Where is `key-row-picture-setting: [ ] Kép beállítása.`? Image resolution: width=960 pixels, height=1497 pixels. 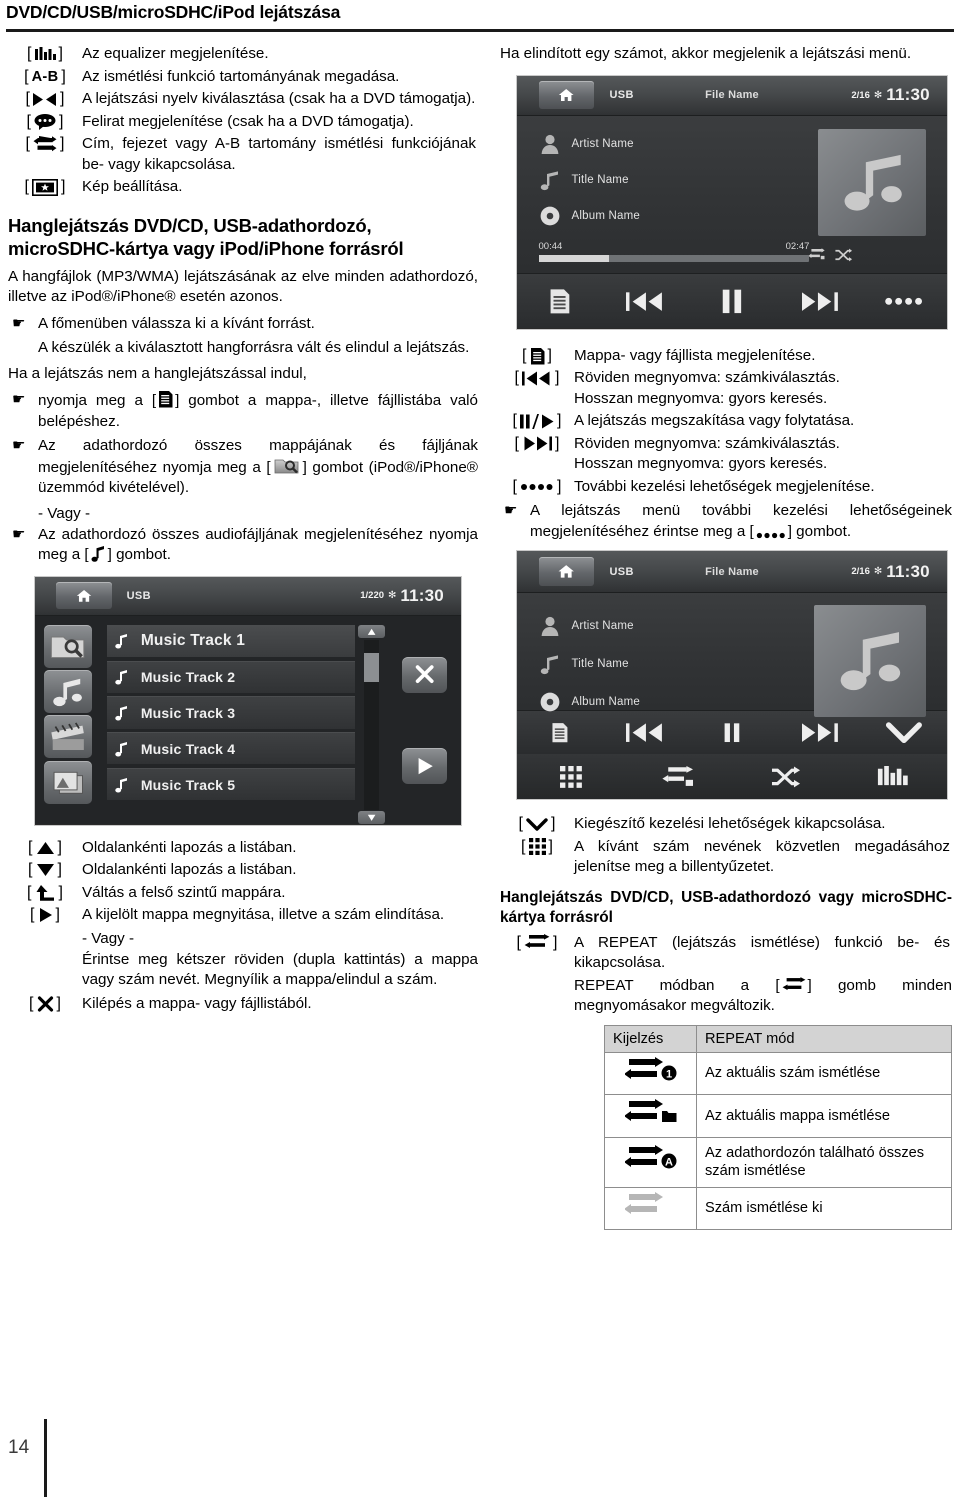
key-row-picture-setting: [ ] Kép beállítása. is located at coordinates (243, 187).